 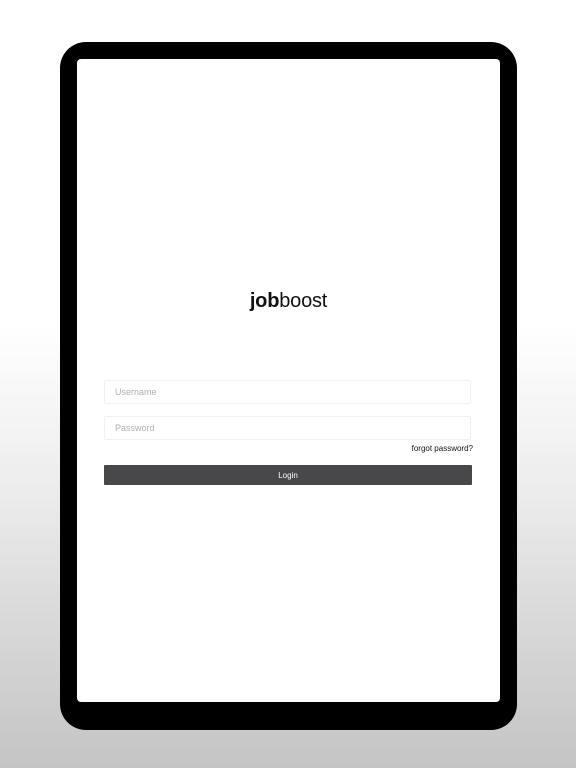 I want to click on logo-bold-text: job, so click(x=264, y=301).